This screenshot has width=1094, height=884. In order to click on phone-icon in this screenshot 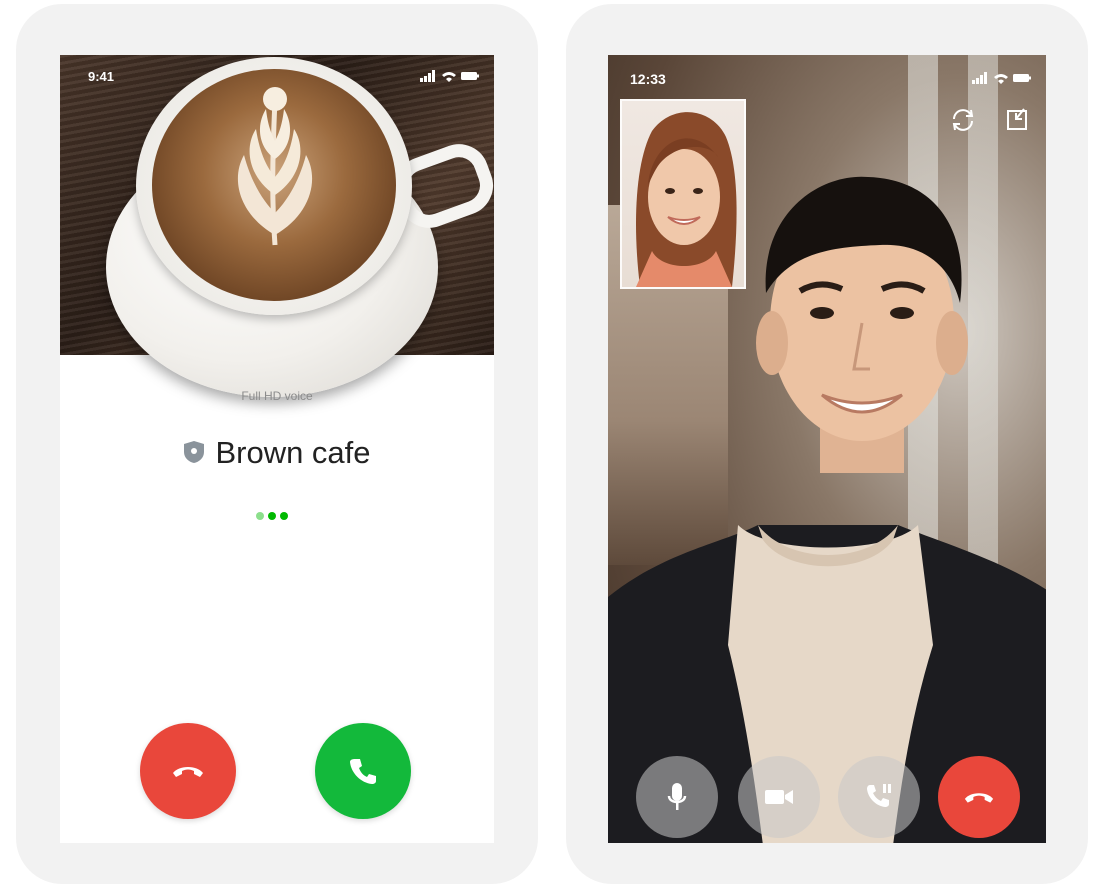, I will do `click(363, 771)`.